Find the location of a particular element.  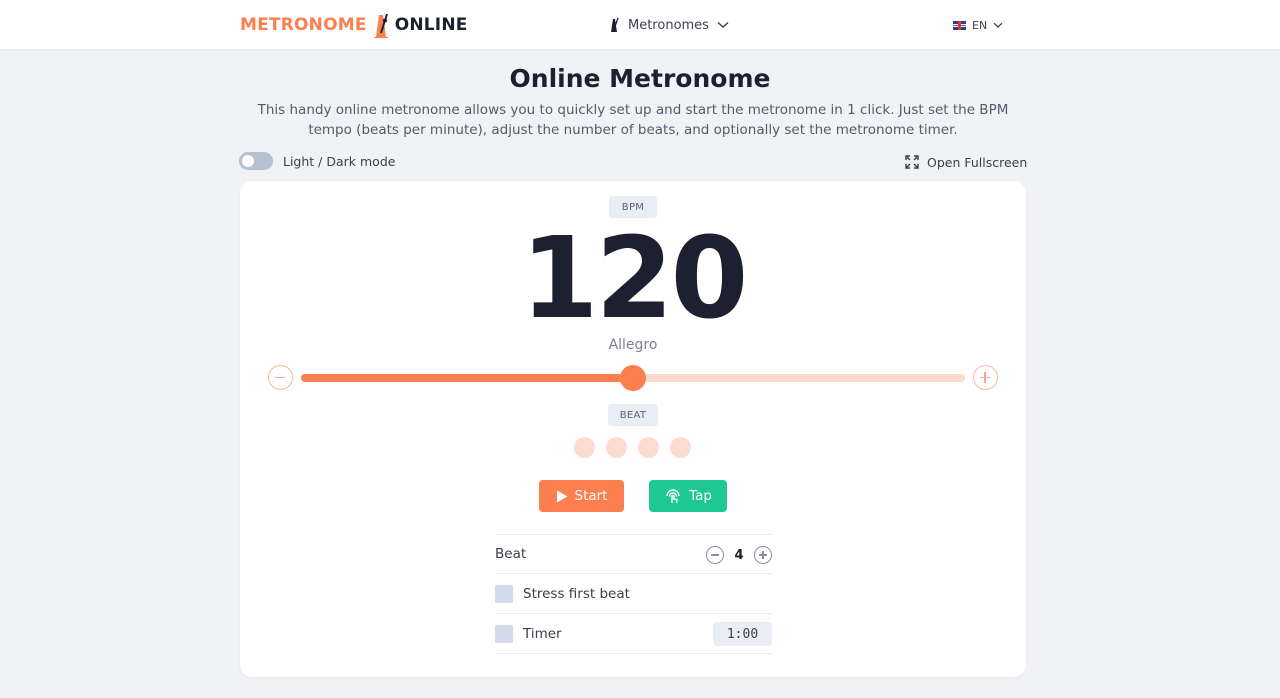

decrease-beat-button is located at coordinates (715, 555).